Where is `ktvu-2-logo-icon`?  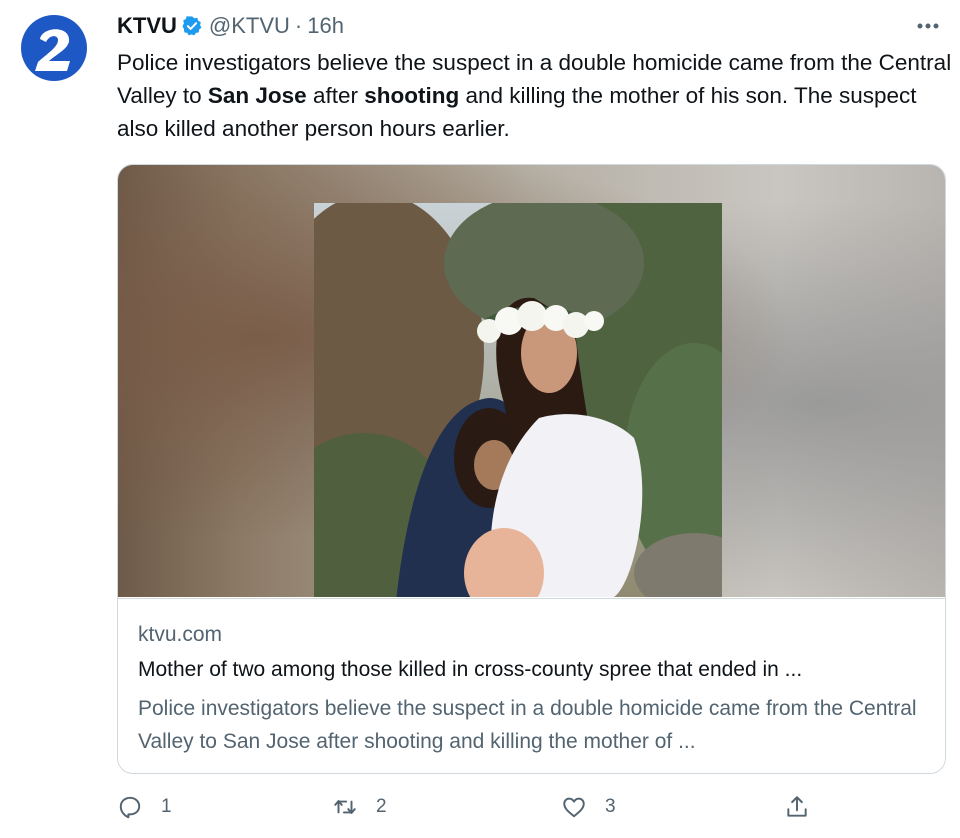
ktvu-2-logo-icon is located at coordinates (54, 48).